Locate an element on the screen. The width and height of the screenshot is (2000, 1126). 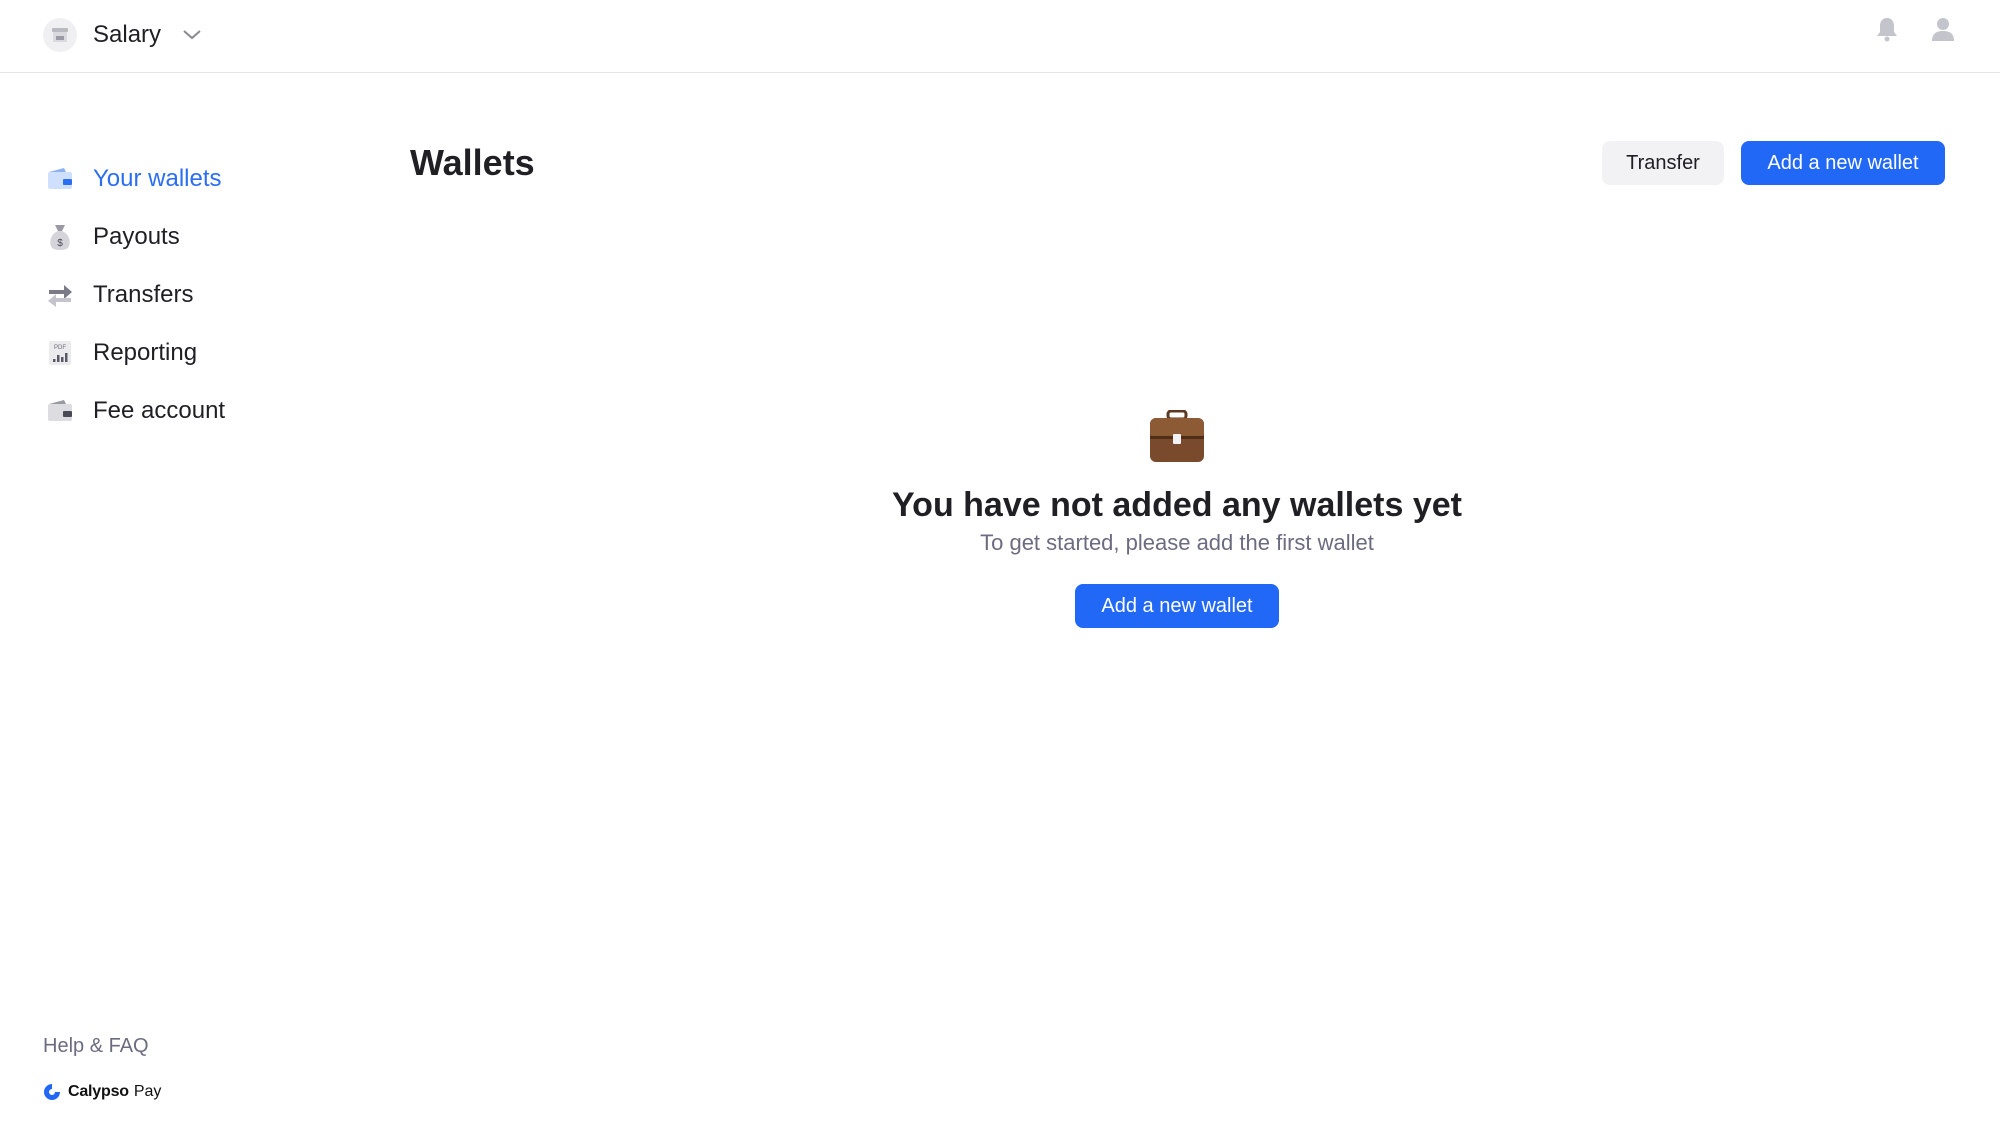
sidebar-item-label: Your wallets is located at coordinates (157, 178).